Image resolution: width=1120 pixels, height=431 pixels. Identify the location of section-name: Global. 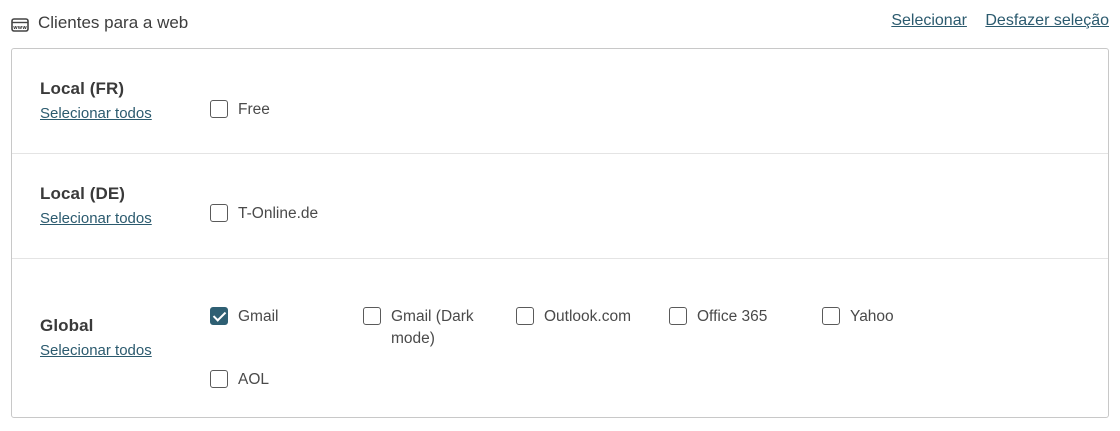
(67, 325).